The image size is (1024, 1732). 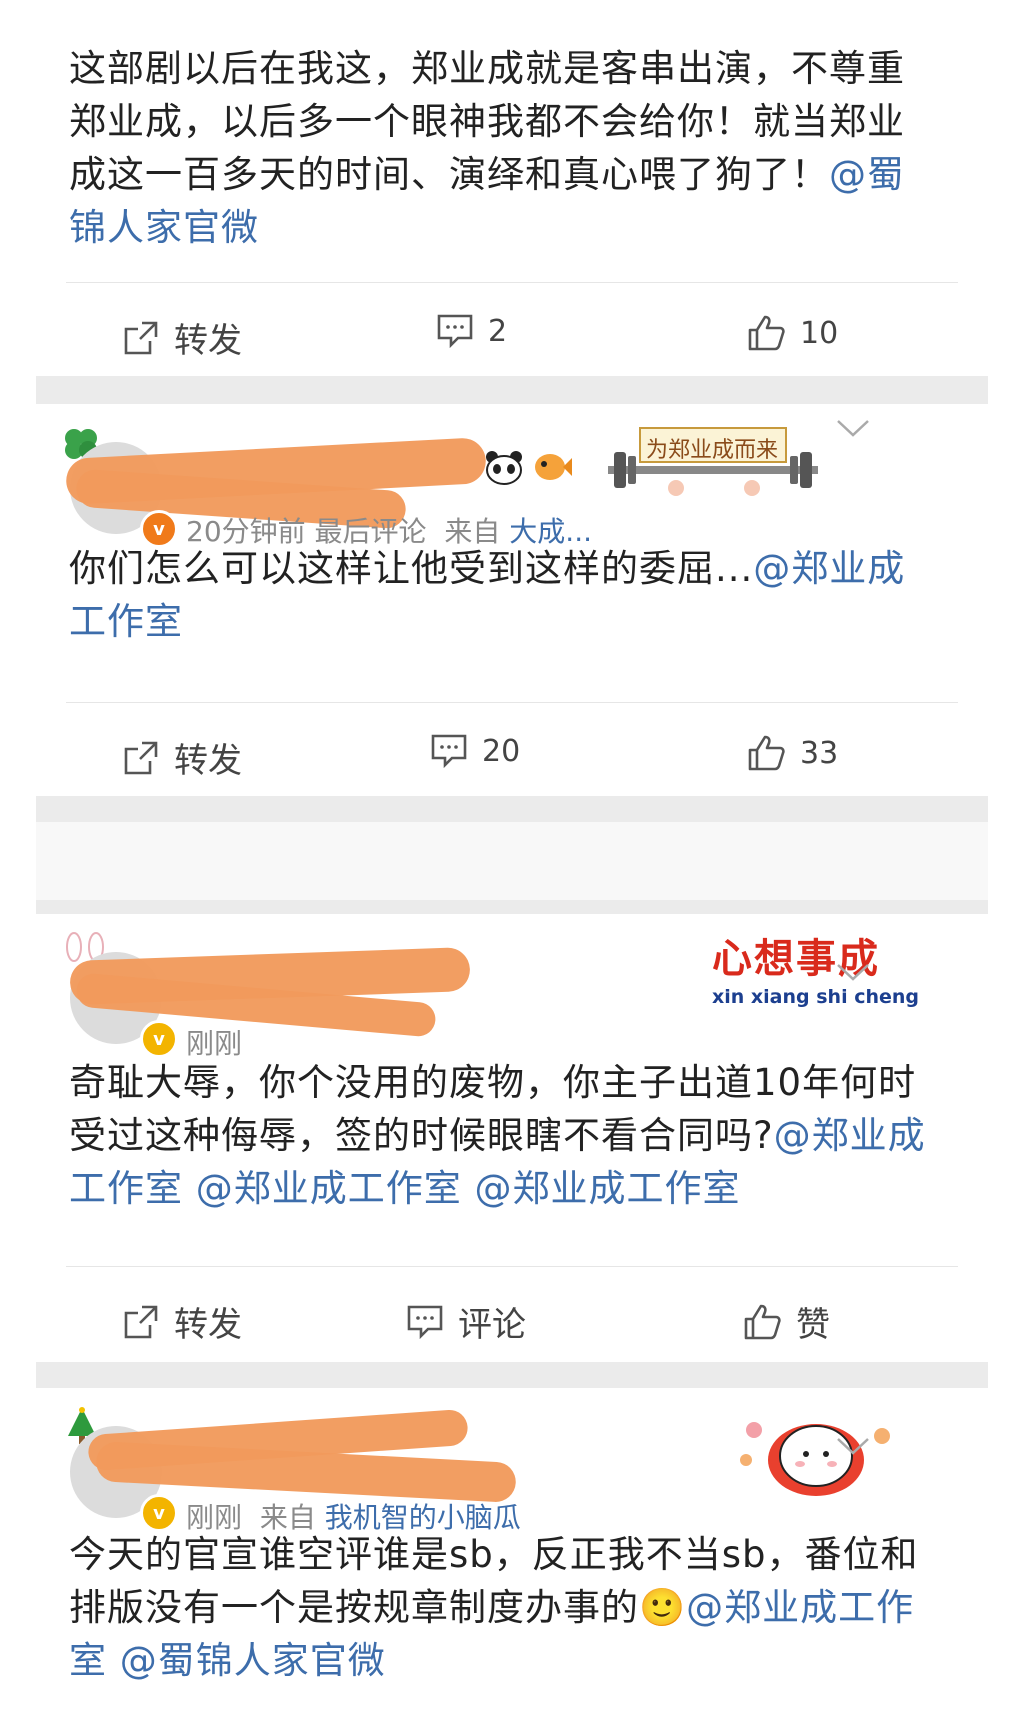 What do you see at coordinates (492, 1325) in the screenshot?
I see `comment-label: 评论` at bounding box center [492, 1325].